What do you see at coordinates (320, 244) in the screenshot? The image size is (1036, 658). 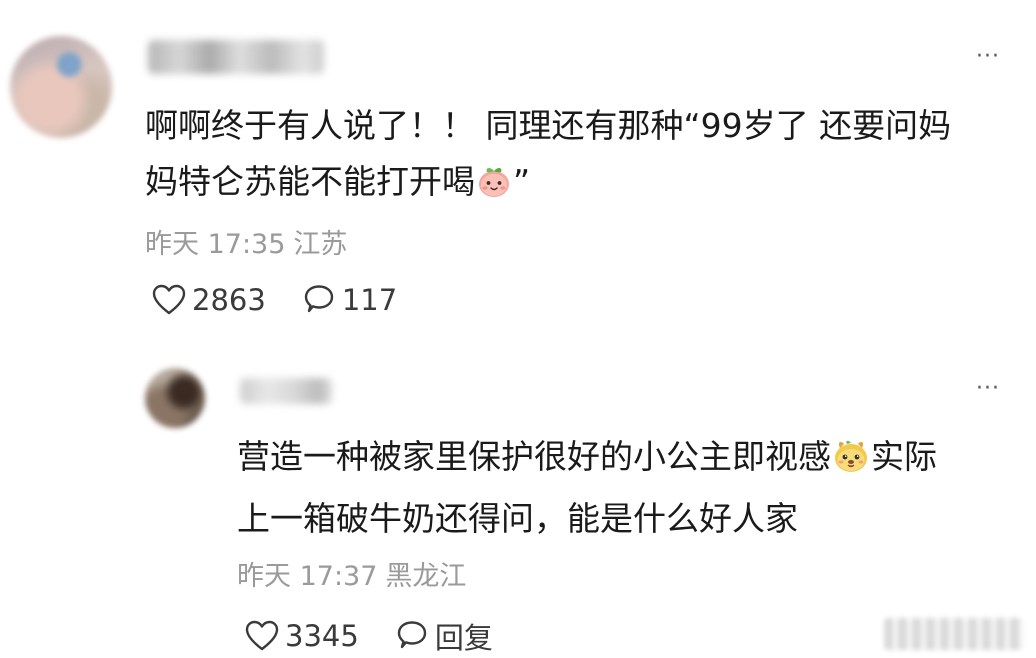 I see `location: 江苏` at bounding box center [320, 244].